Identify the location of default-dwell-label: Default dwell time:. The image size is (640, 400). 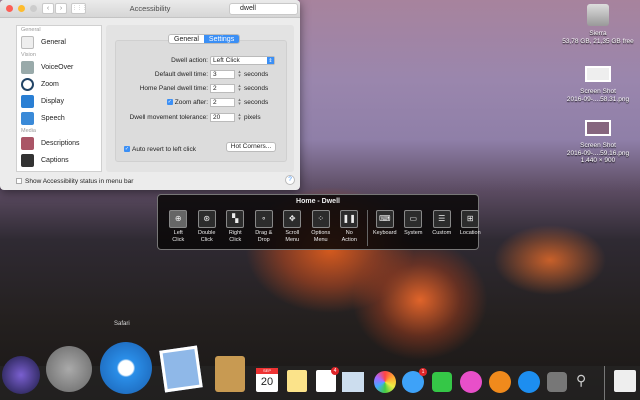
(181, 74).